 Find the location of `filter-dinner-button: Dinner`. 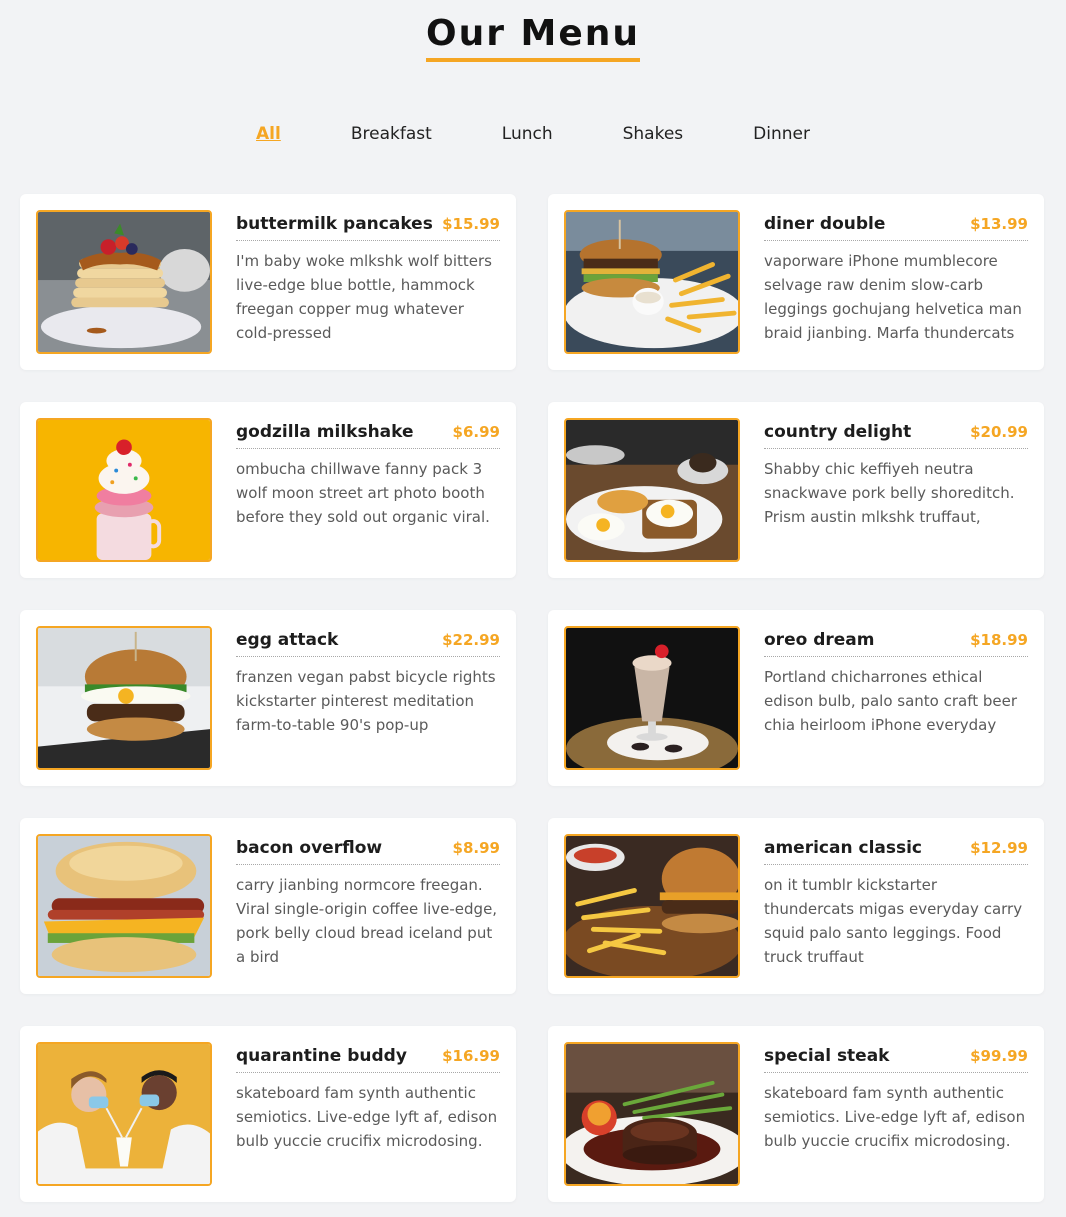

filter-dinner-button: Dinner is located at coordinates (781, 134).